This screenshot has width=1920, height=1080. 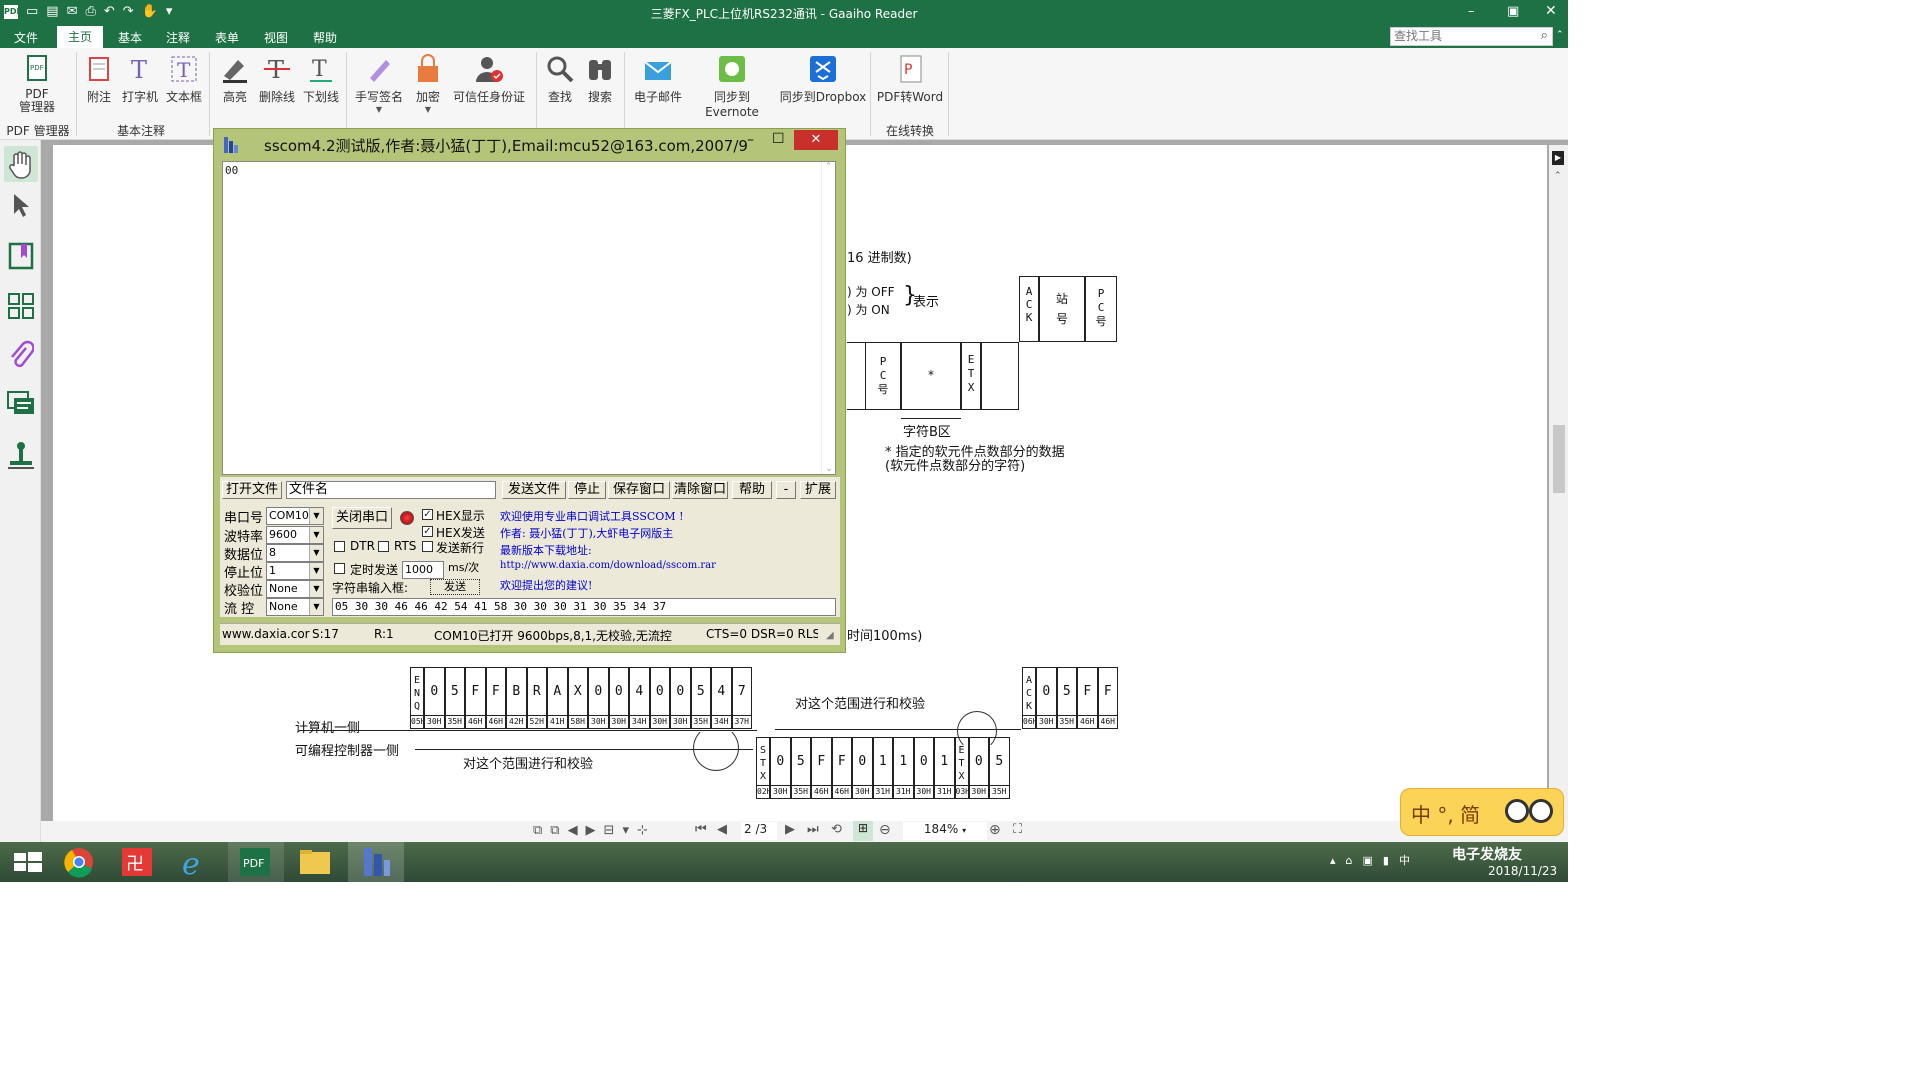 I want to click on close-window-button: ✕, so click(x=1551, y=11).